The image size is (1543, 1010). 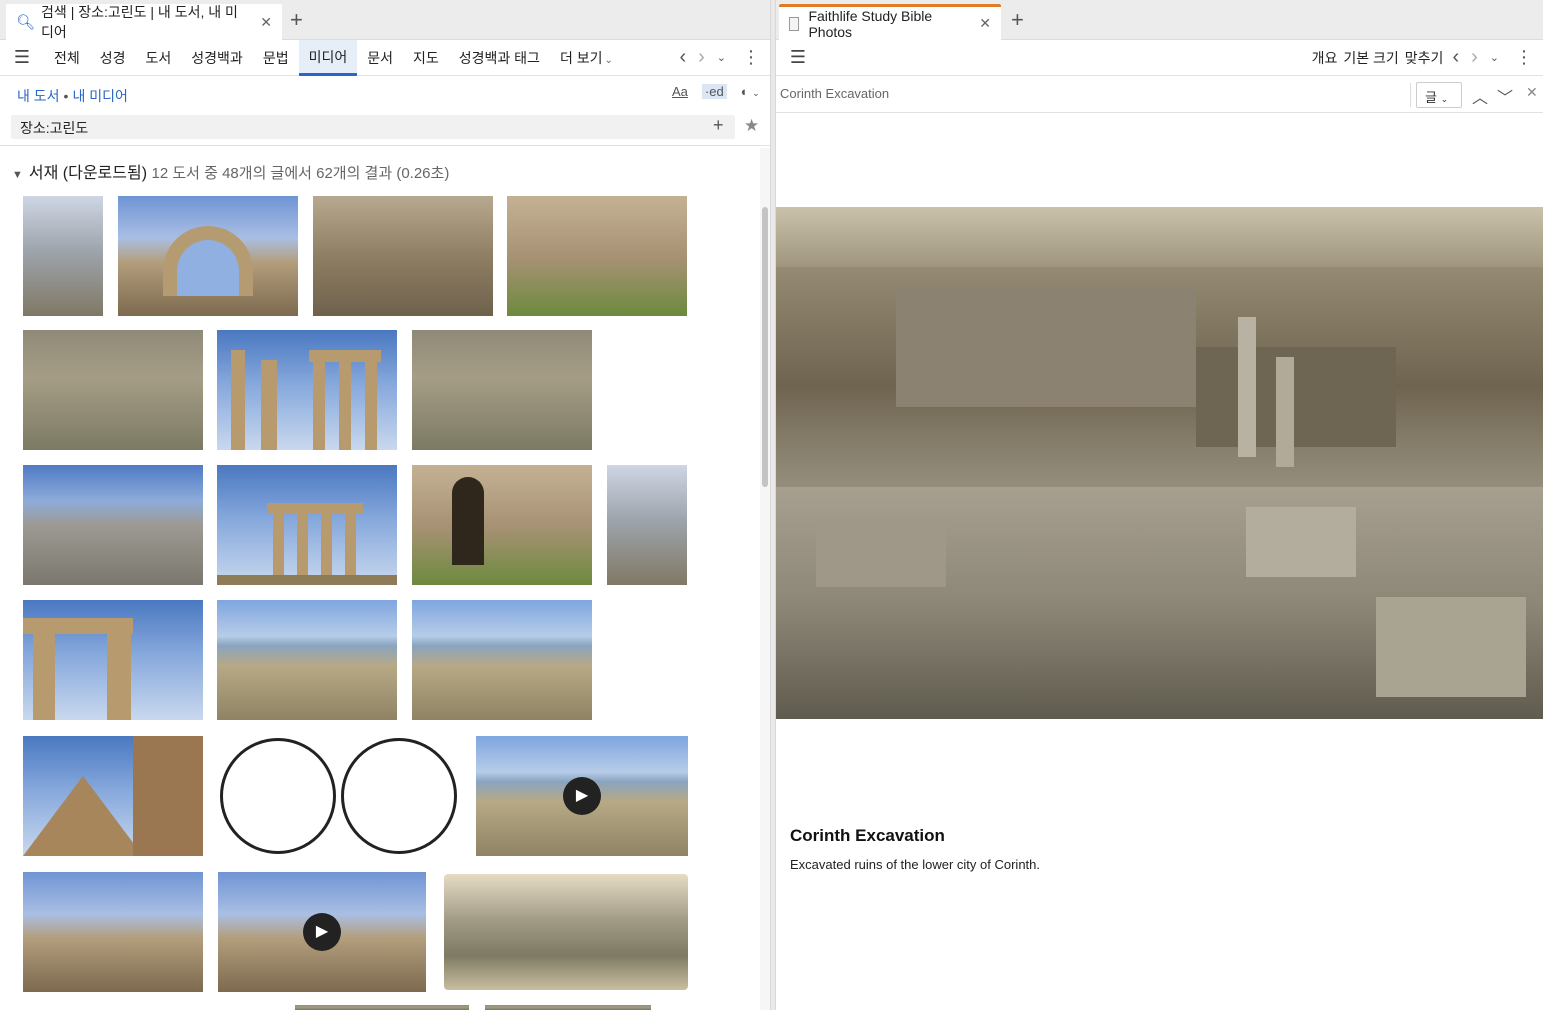 I want to click on tab-books: 도서, so click(x=159, y=58).